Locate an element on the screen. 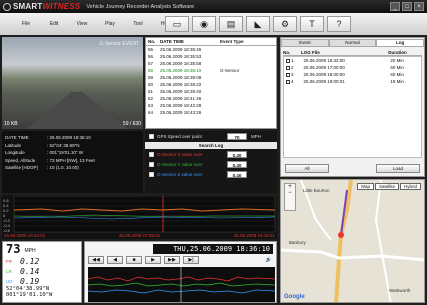 Image resolution: width=427 pixels, height=305 pixels. stop-button: ■ is located at coordinates (134, 260).